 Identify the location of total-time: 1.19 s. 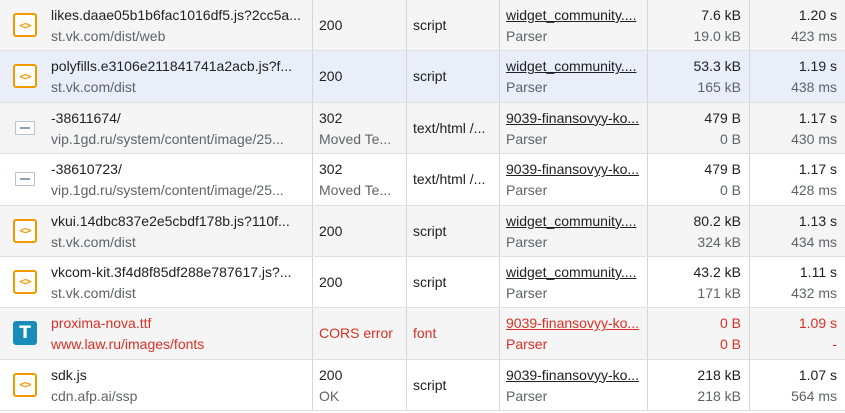
(817, 66).